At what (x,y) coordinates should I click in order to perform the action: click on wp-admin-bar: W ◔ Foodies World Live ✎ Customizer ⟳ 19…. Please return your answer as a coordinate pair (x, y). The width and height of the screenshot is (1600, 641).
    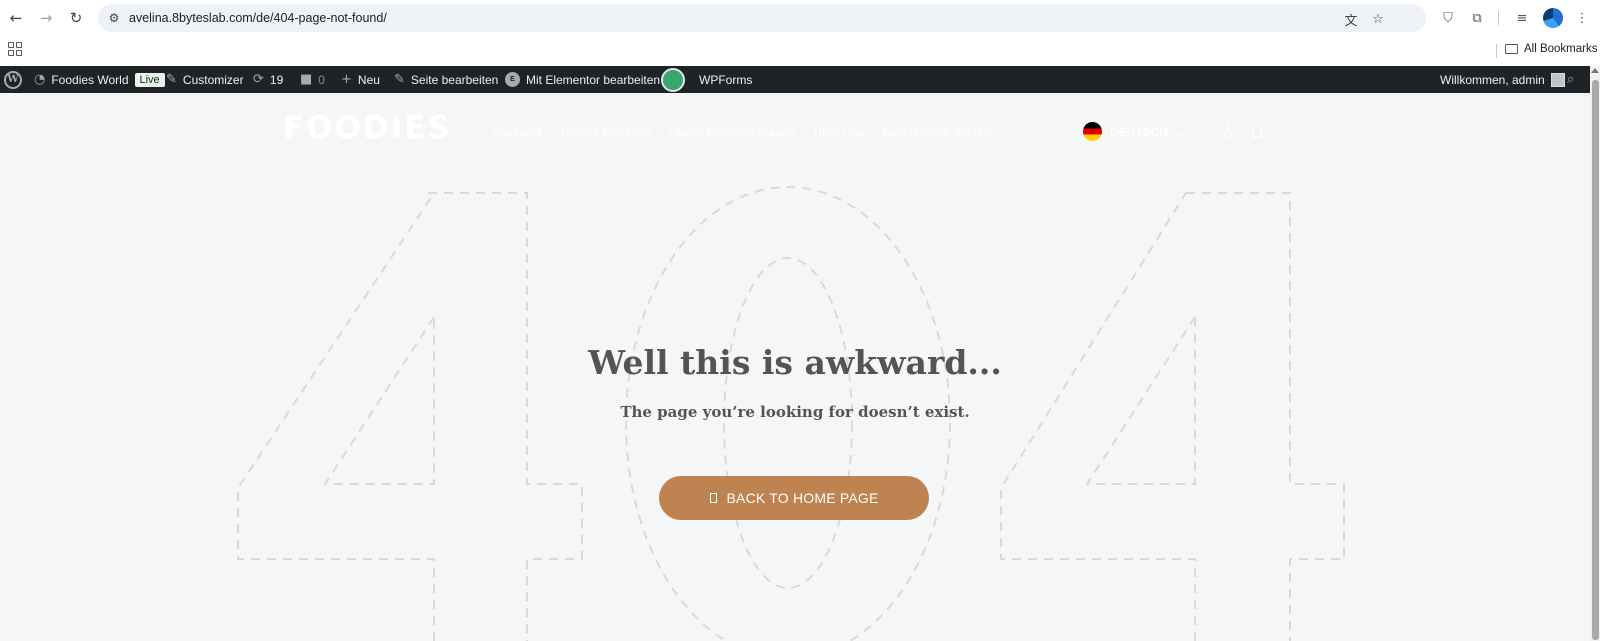
    Looking at the image, I should click on (800, 79).